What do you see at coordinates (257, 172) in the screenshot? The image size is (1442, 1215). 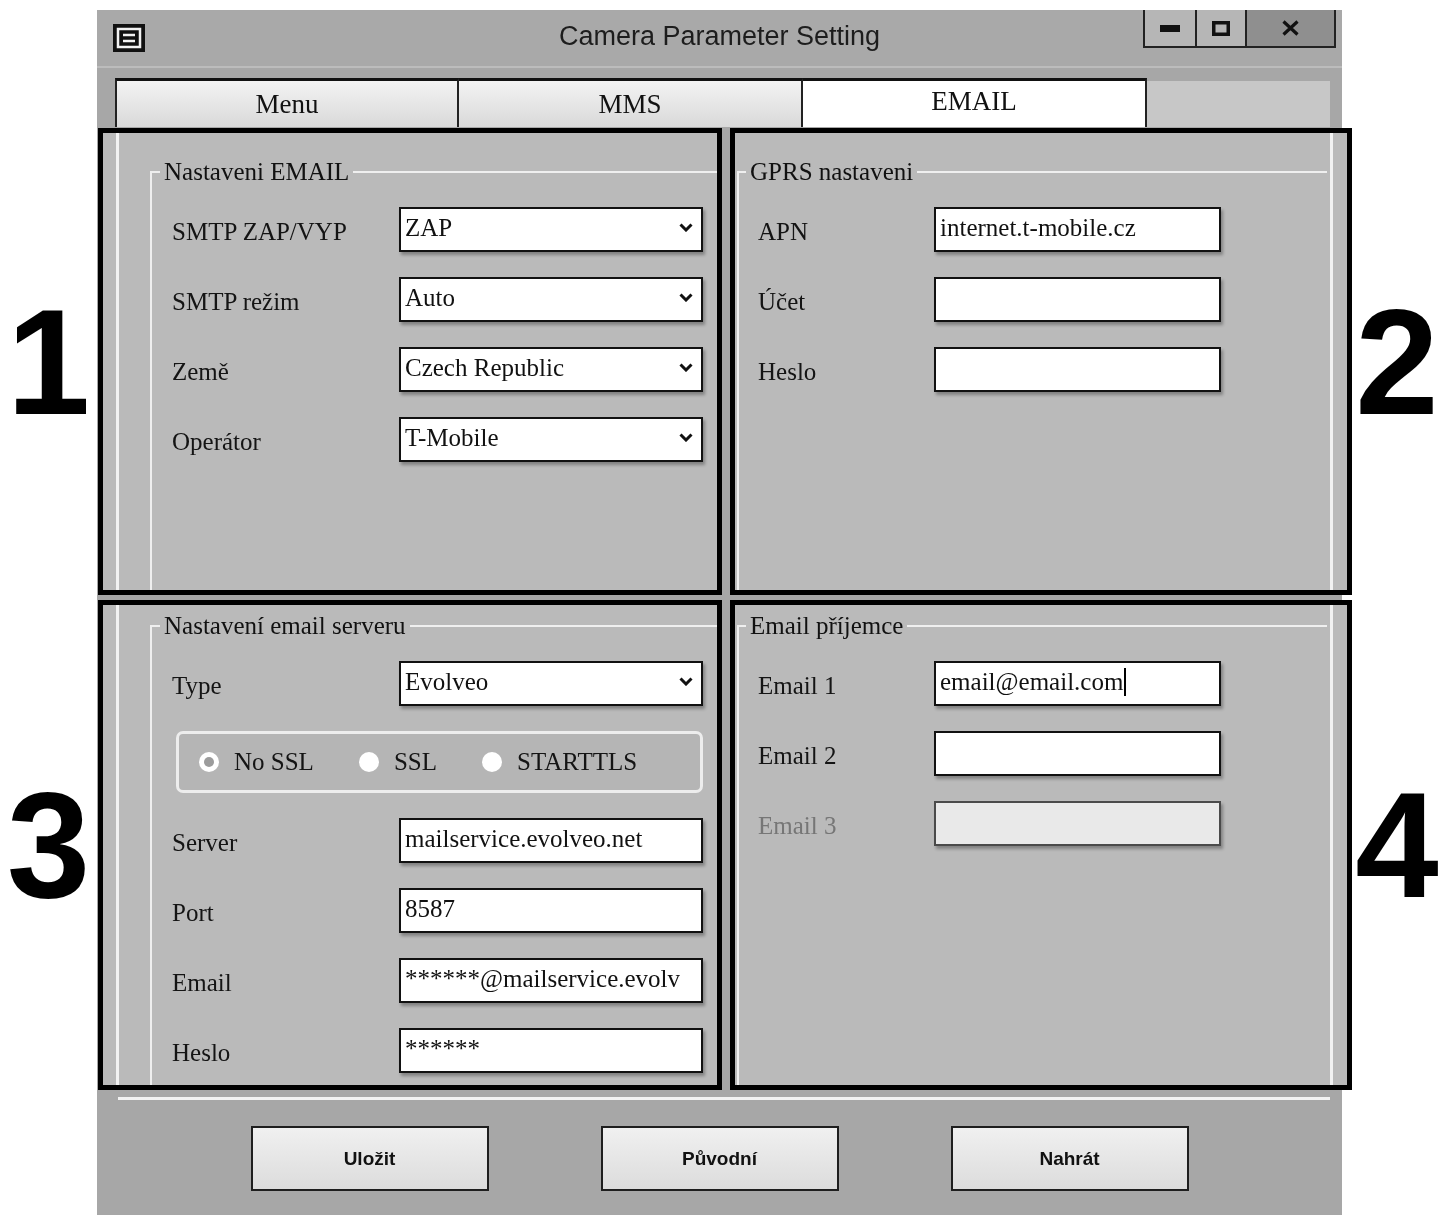 I see `group-title: Nastaveni EMAIL` at bounding box center [257, 172].